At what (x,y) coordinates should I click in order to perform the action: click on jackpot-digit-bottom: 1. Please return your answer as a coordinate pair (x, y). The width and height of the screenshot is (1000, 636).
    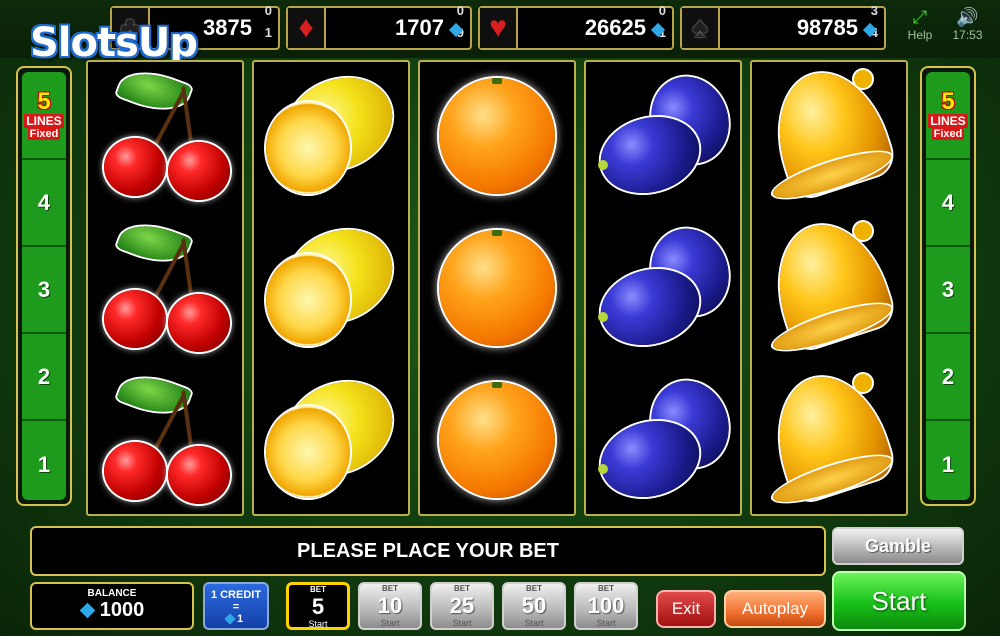
    Looking at the image, I should click on (268, 32).